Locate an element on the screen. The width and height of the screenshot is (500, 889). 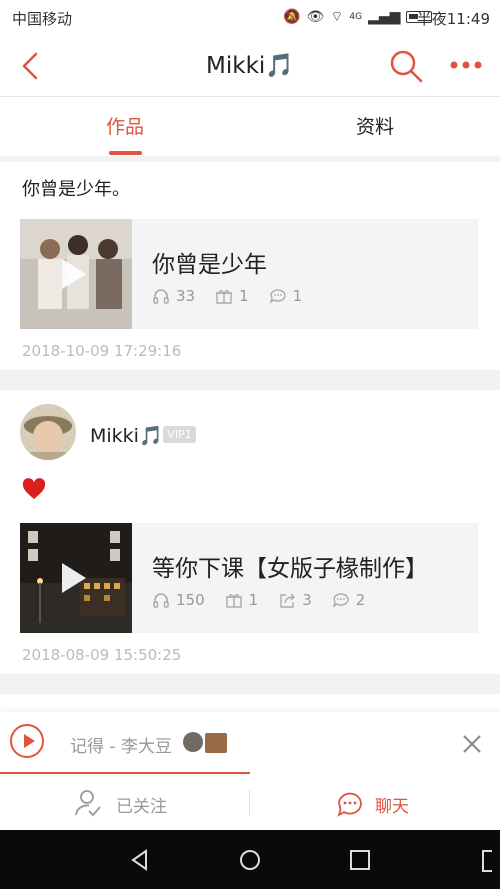
share-icon is located at coordinates (288, 600).